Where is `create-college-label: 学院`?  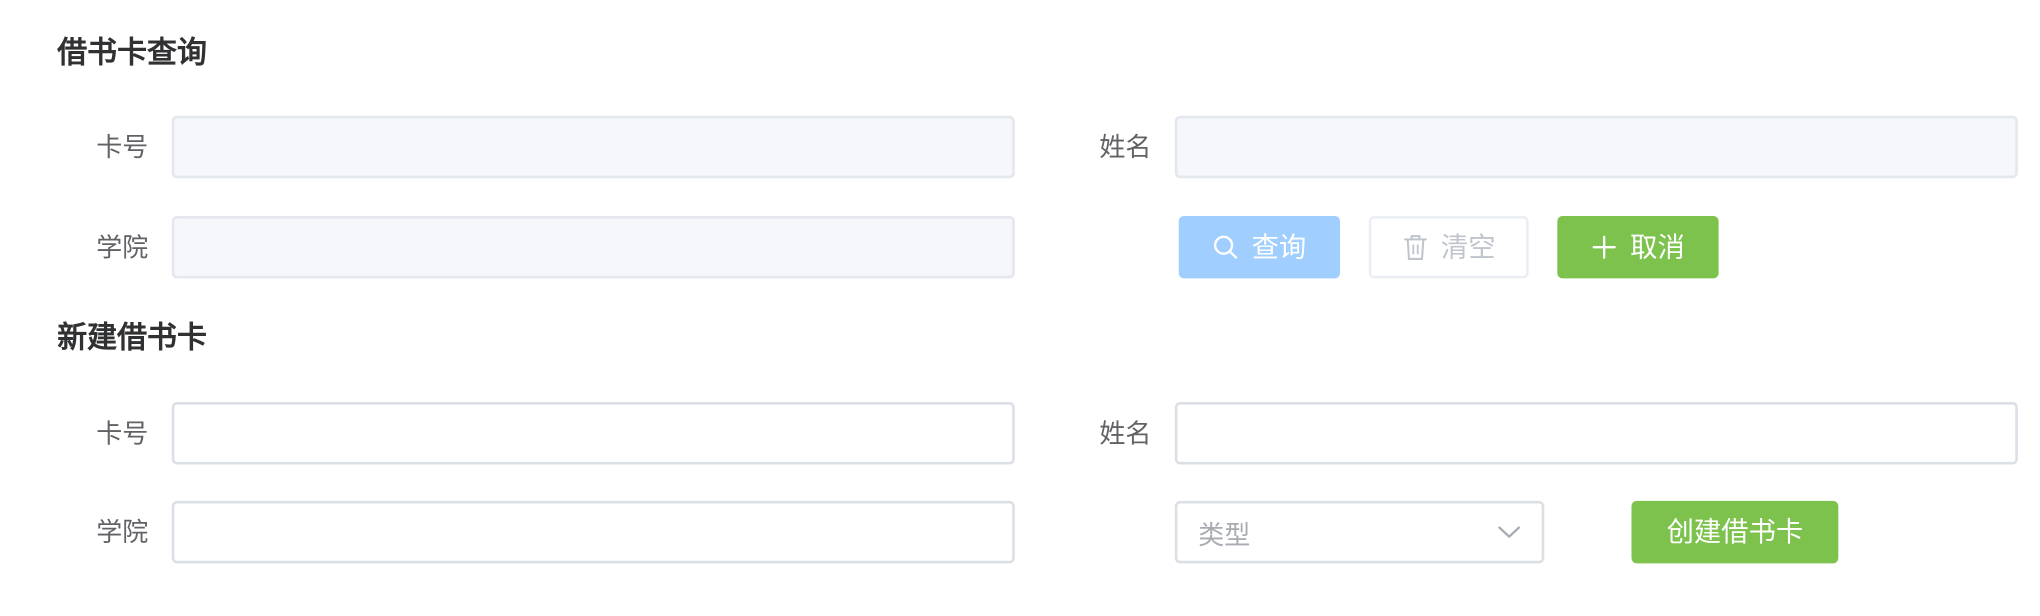 create-college-label: 学院 is located at coordinates (122, 532).